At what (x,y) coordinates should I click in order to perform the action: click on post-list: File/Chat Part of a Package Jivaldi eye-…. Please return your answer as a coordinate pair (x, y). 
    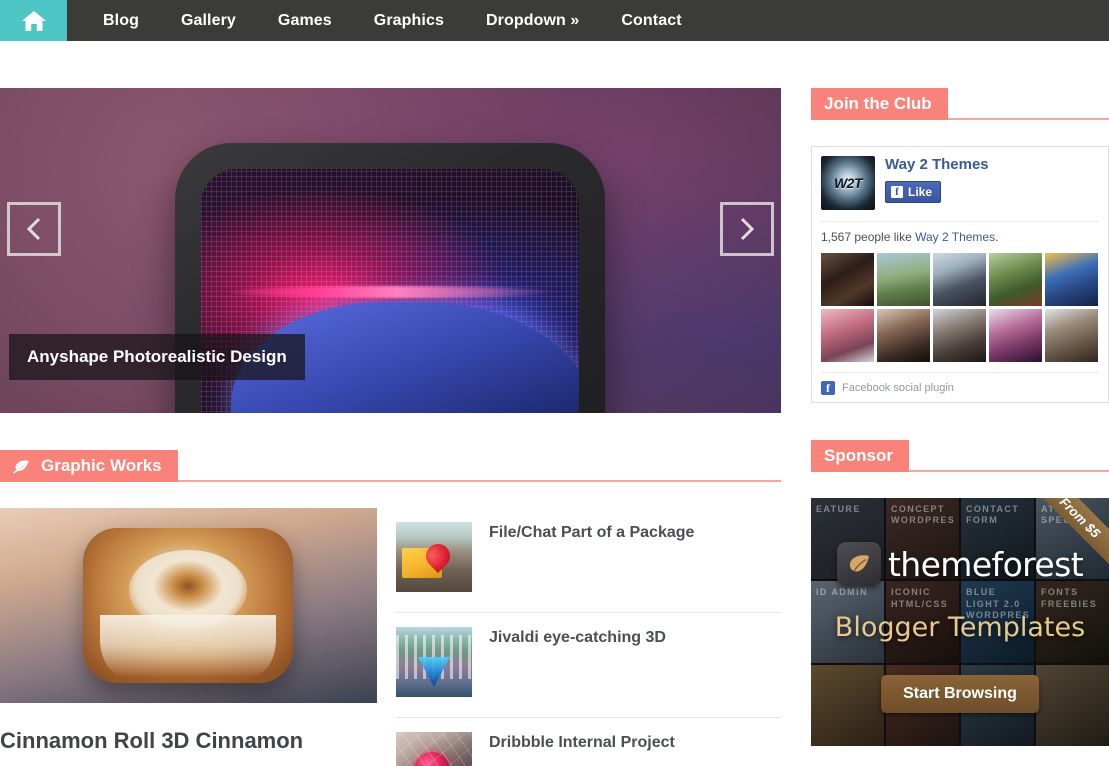
    Looking at the image, I should click on (588, 637).